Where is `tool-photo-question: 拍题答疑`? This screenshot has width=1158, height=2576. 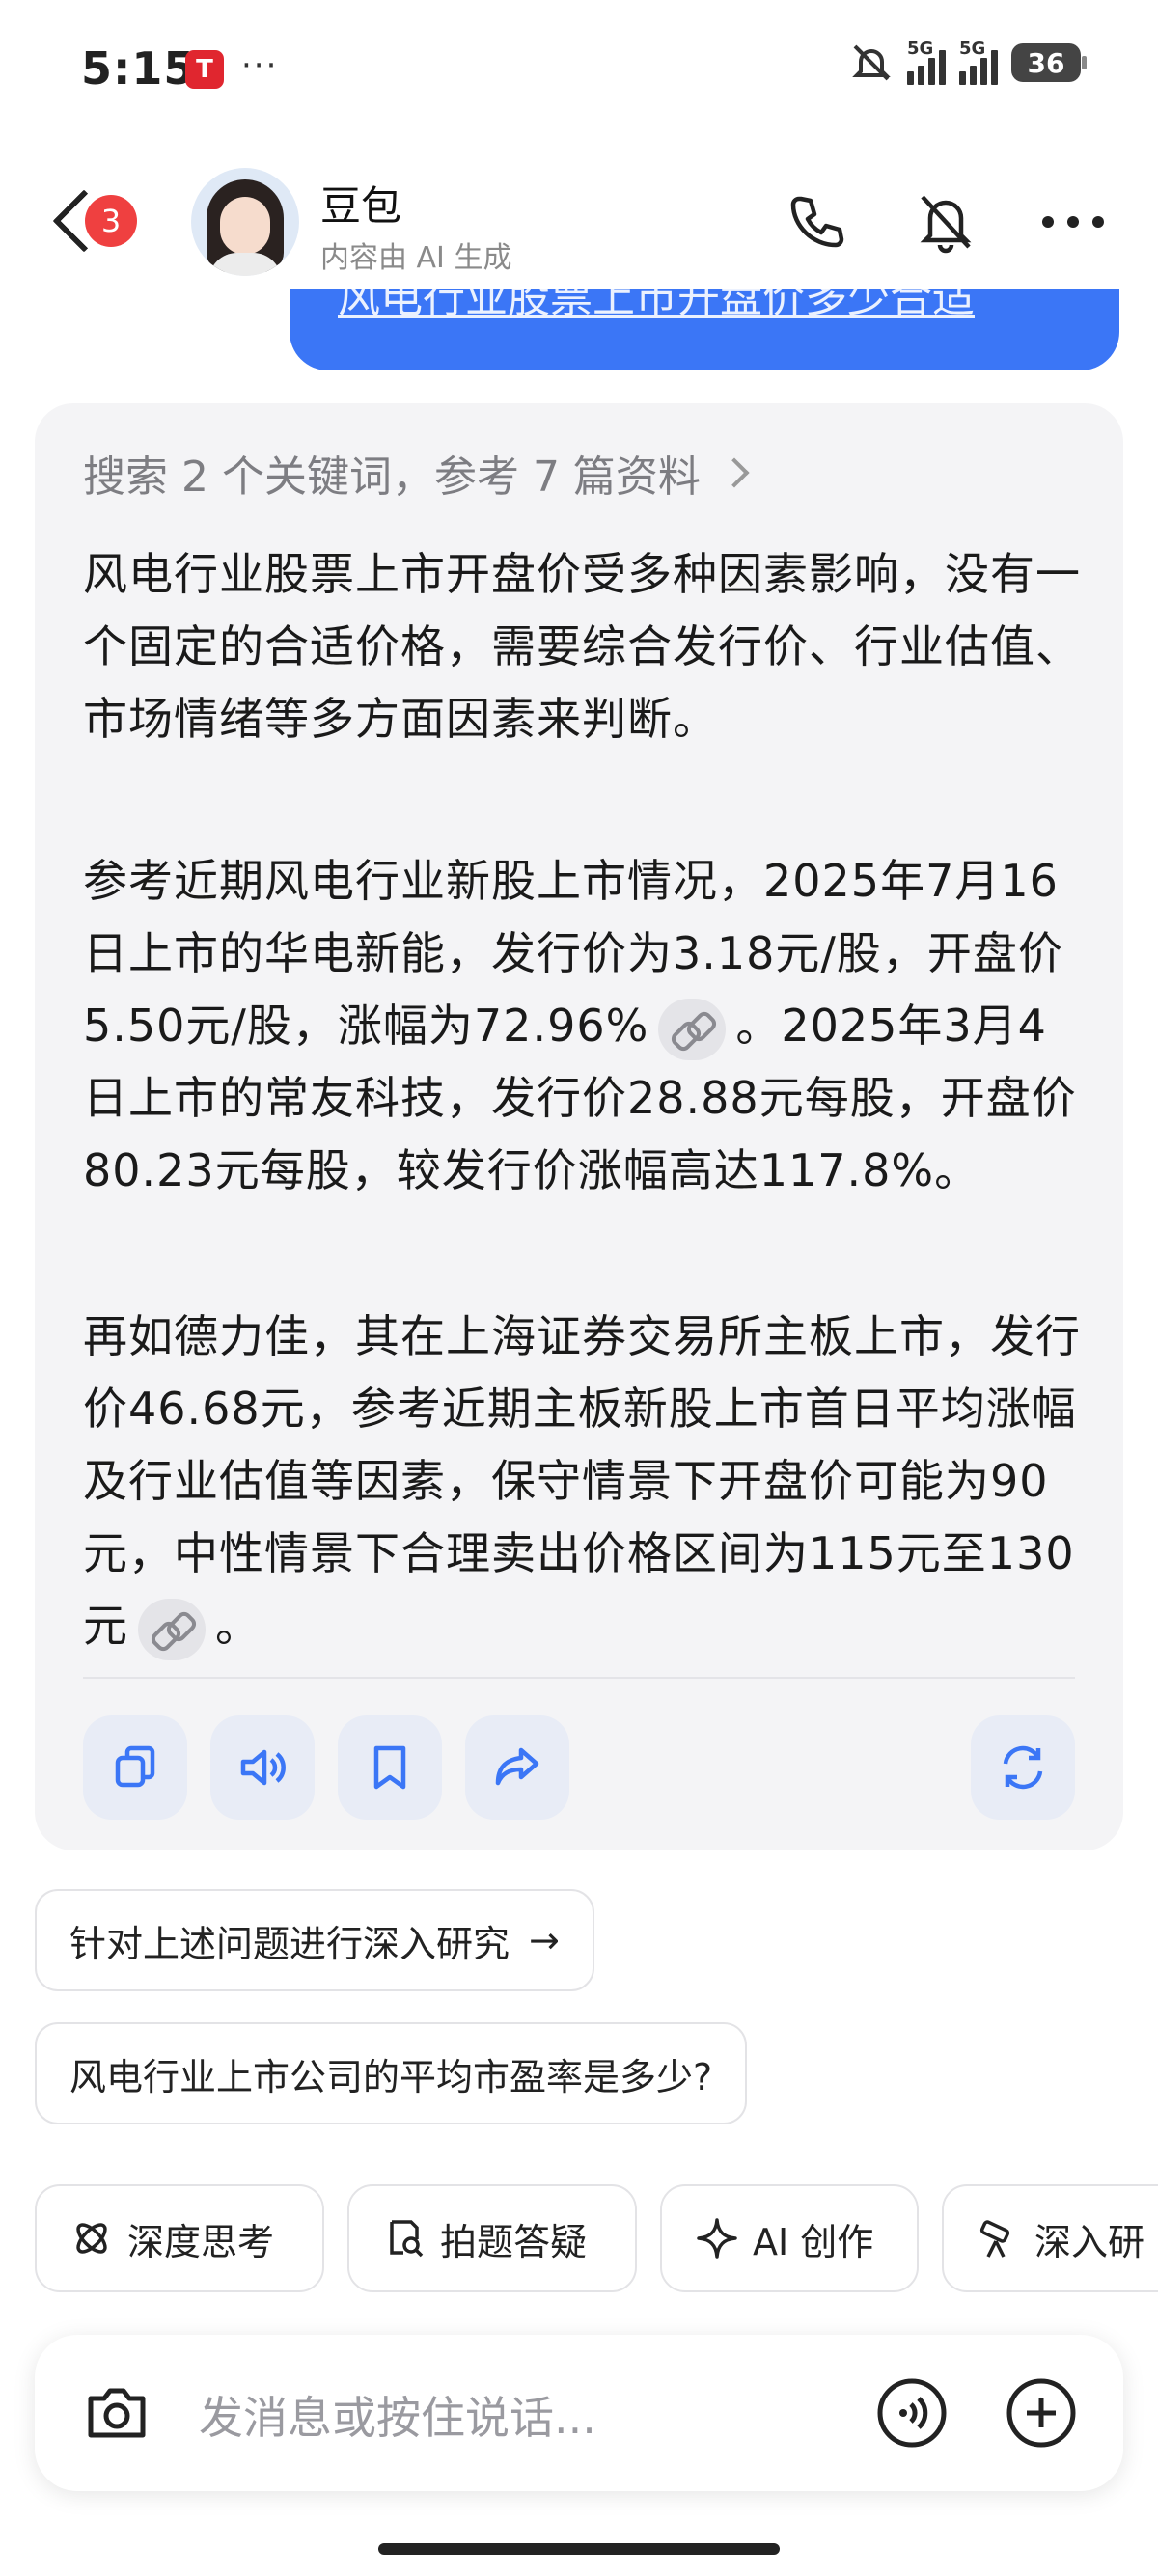 tool-photo-question: 拍题答疑 is located at coordinates (492, 2238).